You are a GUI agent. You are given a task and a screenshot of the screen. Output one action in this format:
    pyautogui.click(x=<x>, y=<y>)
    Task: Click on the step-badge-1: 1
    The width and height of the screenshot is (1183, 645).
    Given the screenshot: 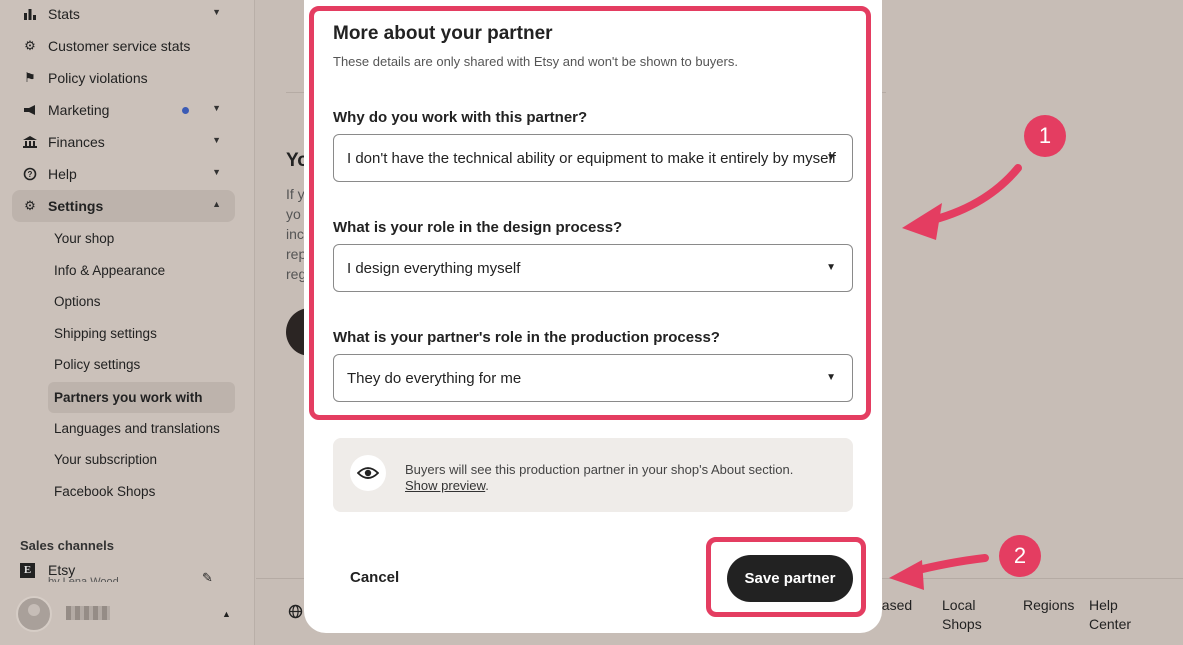 What is the action you would take?
    pyautogui.click(x=1045, y=136)
    